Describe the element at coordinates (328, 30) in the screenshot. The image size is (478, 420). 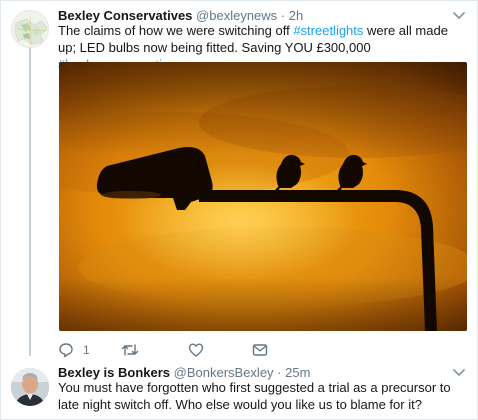
I see `hashtag-link-streetlights: #streetlights` at that location.